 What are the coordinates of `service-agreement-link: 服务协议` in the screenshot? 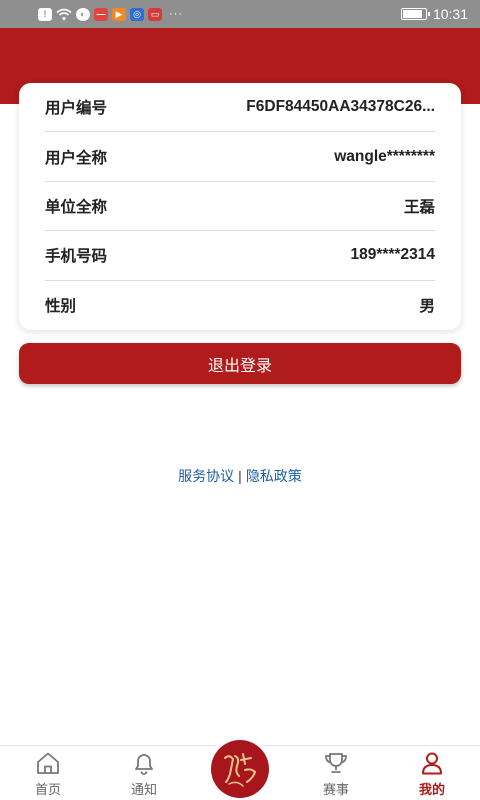 It's located at (206, 476).